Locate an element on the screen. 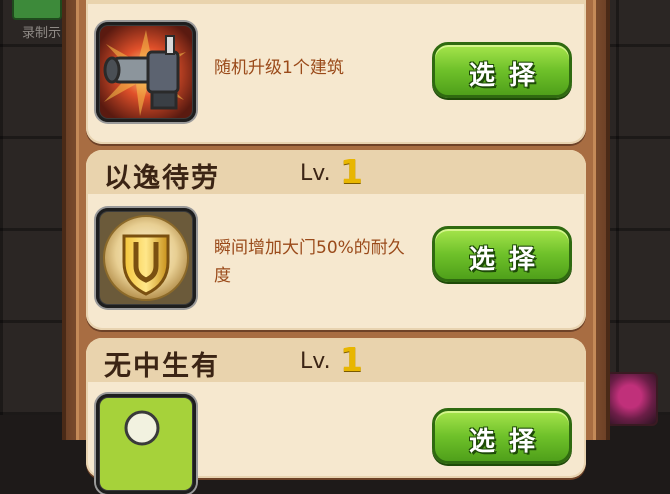 The height and width of the screenshot is (494, 670). cannon-tower-icon is located at coordinates (146, 72).